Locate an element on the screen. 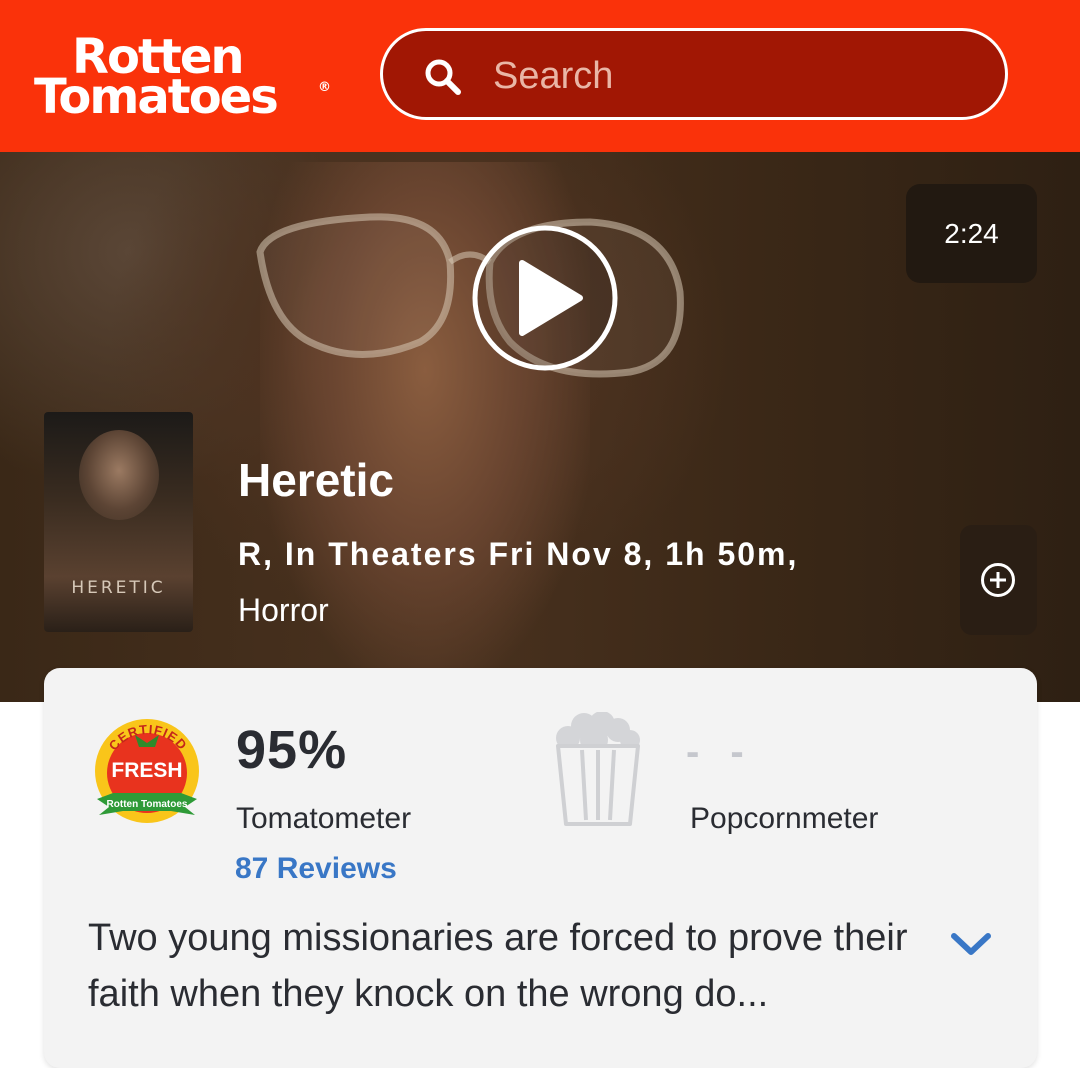 This screenshot has height=1068, width=1080. movie-genre: Horror is located at coordinates (283, 610).